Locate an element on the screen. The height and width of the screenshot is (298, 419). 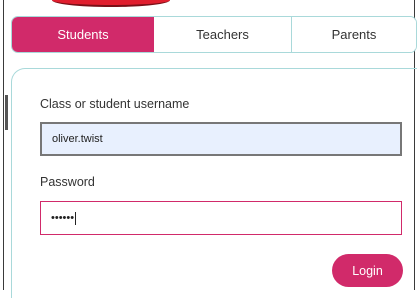
username-field: oliver.twist is located at coordinates (221, 139).